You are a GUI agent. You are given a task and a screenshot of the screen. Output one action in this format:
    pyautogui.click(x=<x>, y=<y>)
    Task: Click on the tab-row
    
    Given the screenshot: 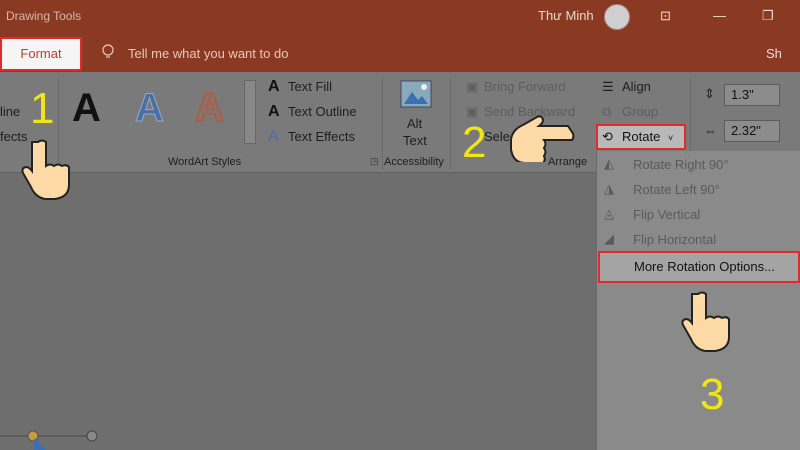 What is the action you would take?
    pyautogui.click(x=400, y=54)
    